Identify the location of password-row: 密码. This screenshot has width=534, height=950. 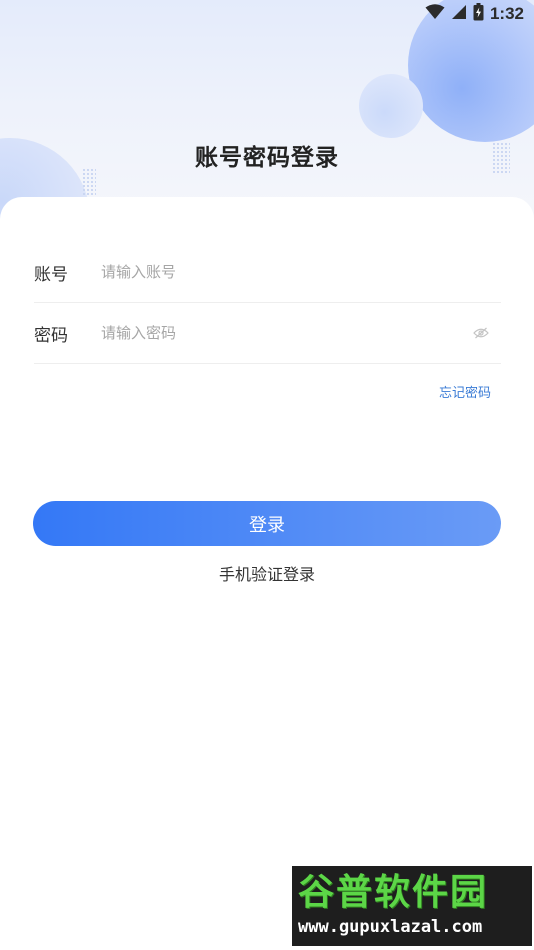
(267, 333).